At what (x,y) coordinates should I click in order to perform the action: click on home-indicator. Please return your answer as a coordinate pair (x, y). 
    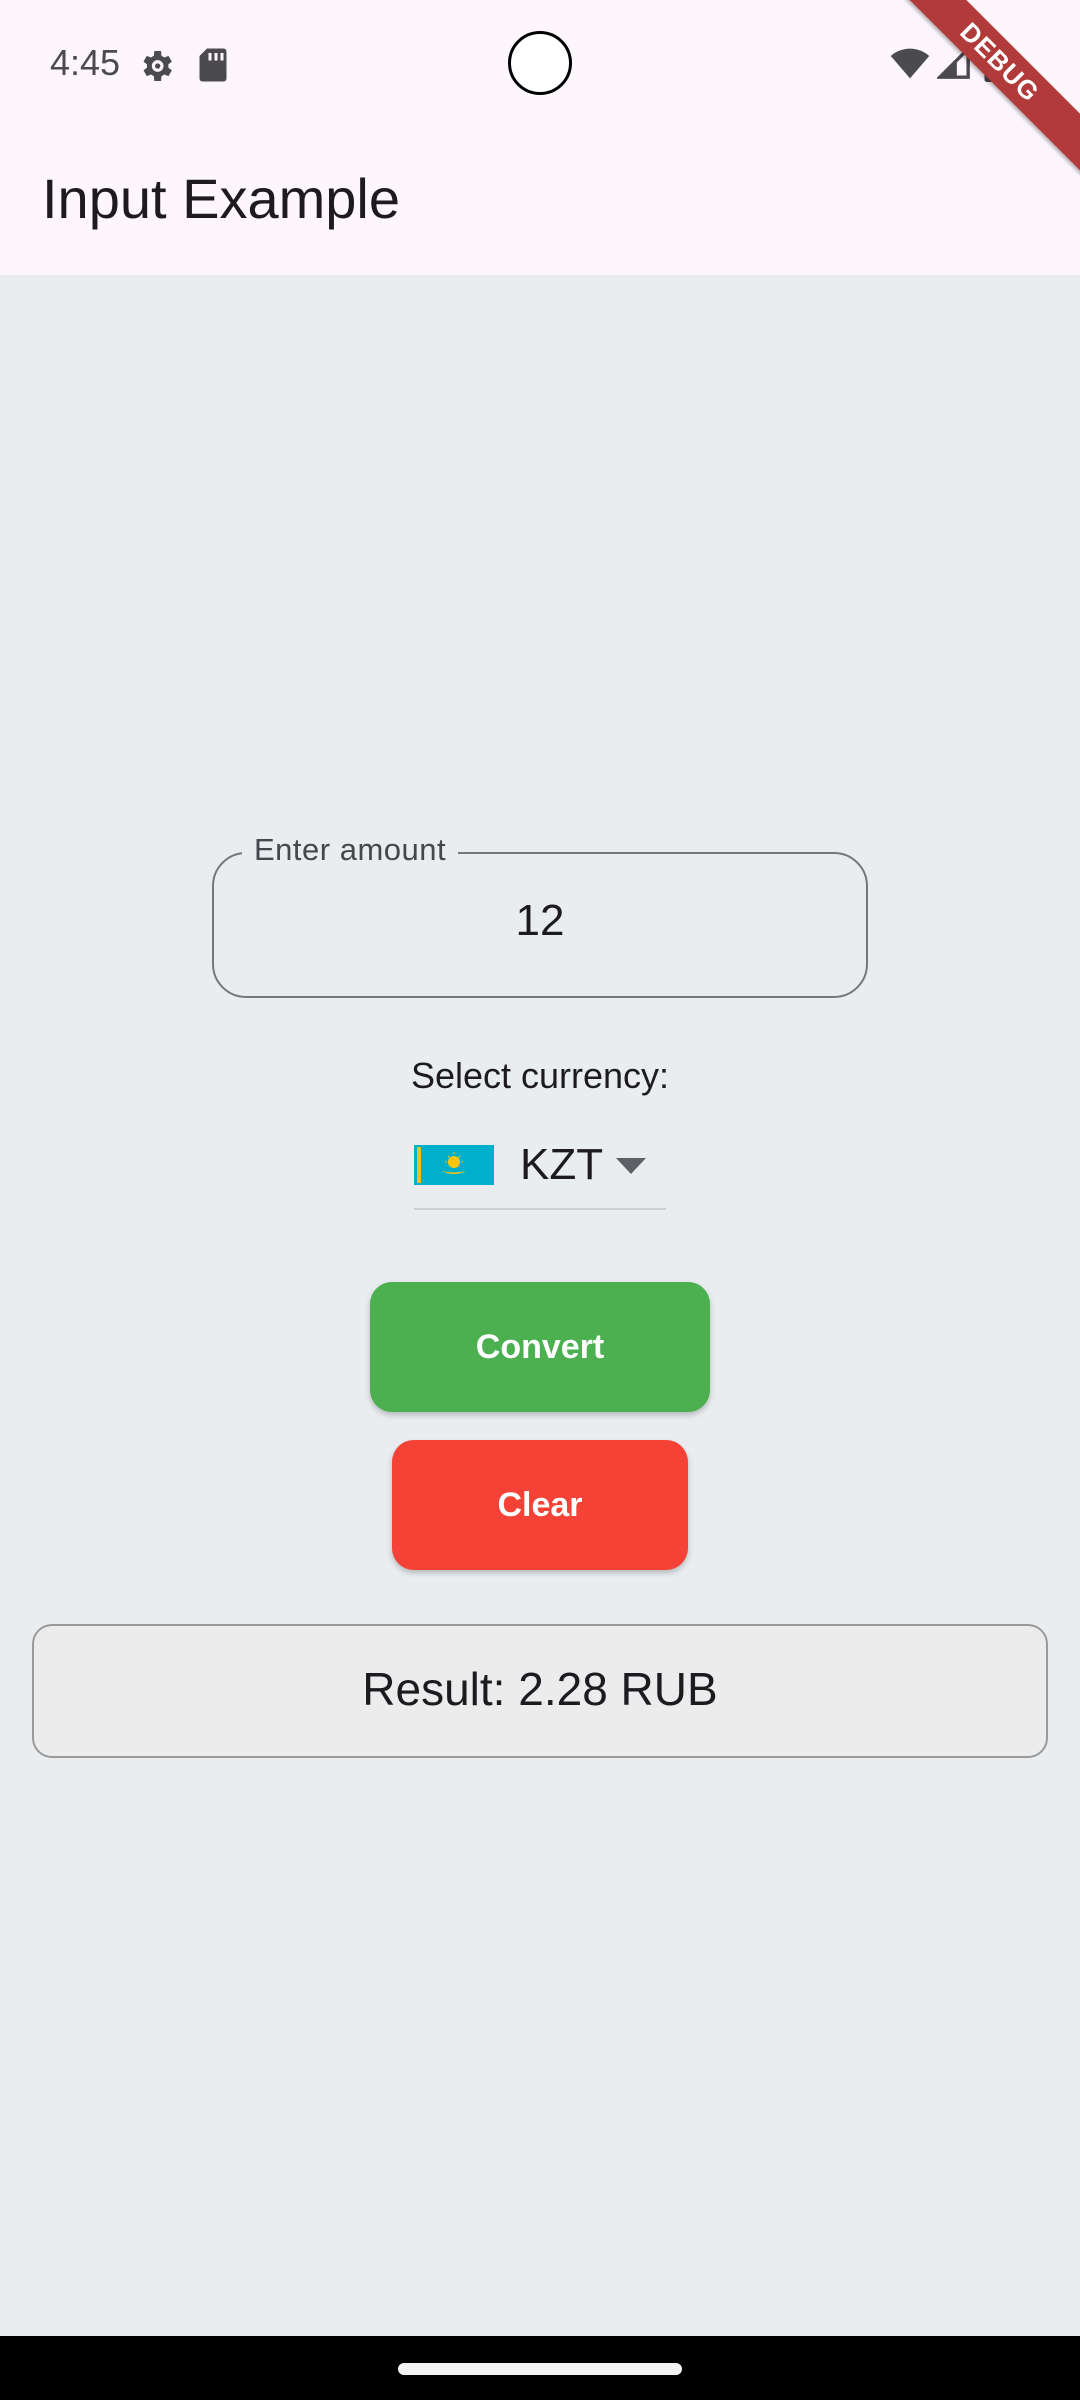
    Looking at the image, I should click on (540, 2369).